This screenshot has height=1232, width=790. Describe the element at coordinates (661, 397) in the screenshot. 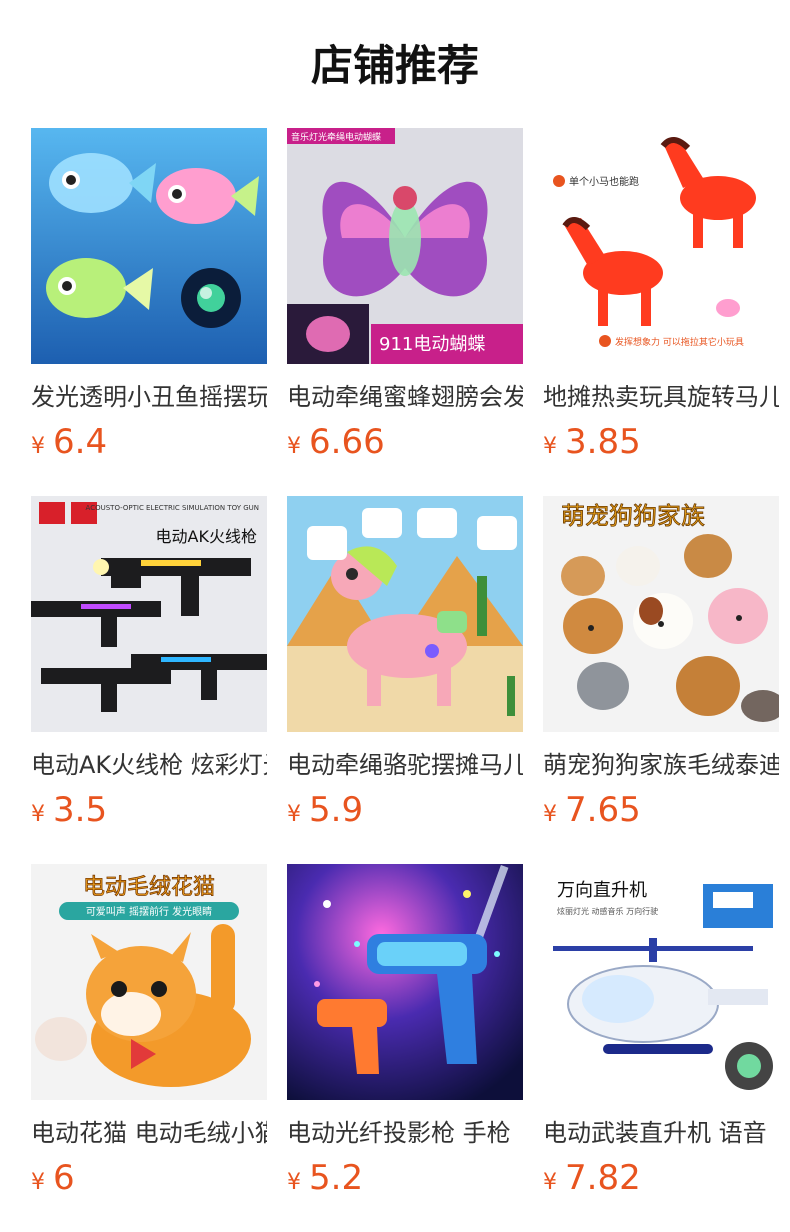

I see `product-name: 地摊热卖玩具旋转马儿` at that location.